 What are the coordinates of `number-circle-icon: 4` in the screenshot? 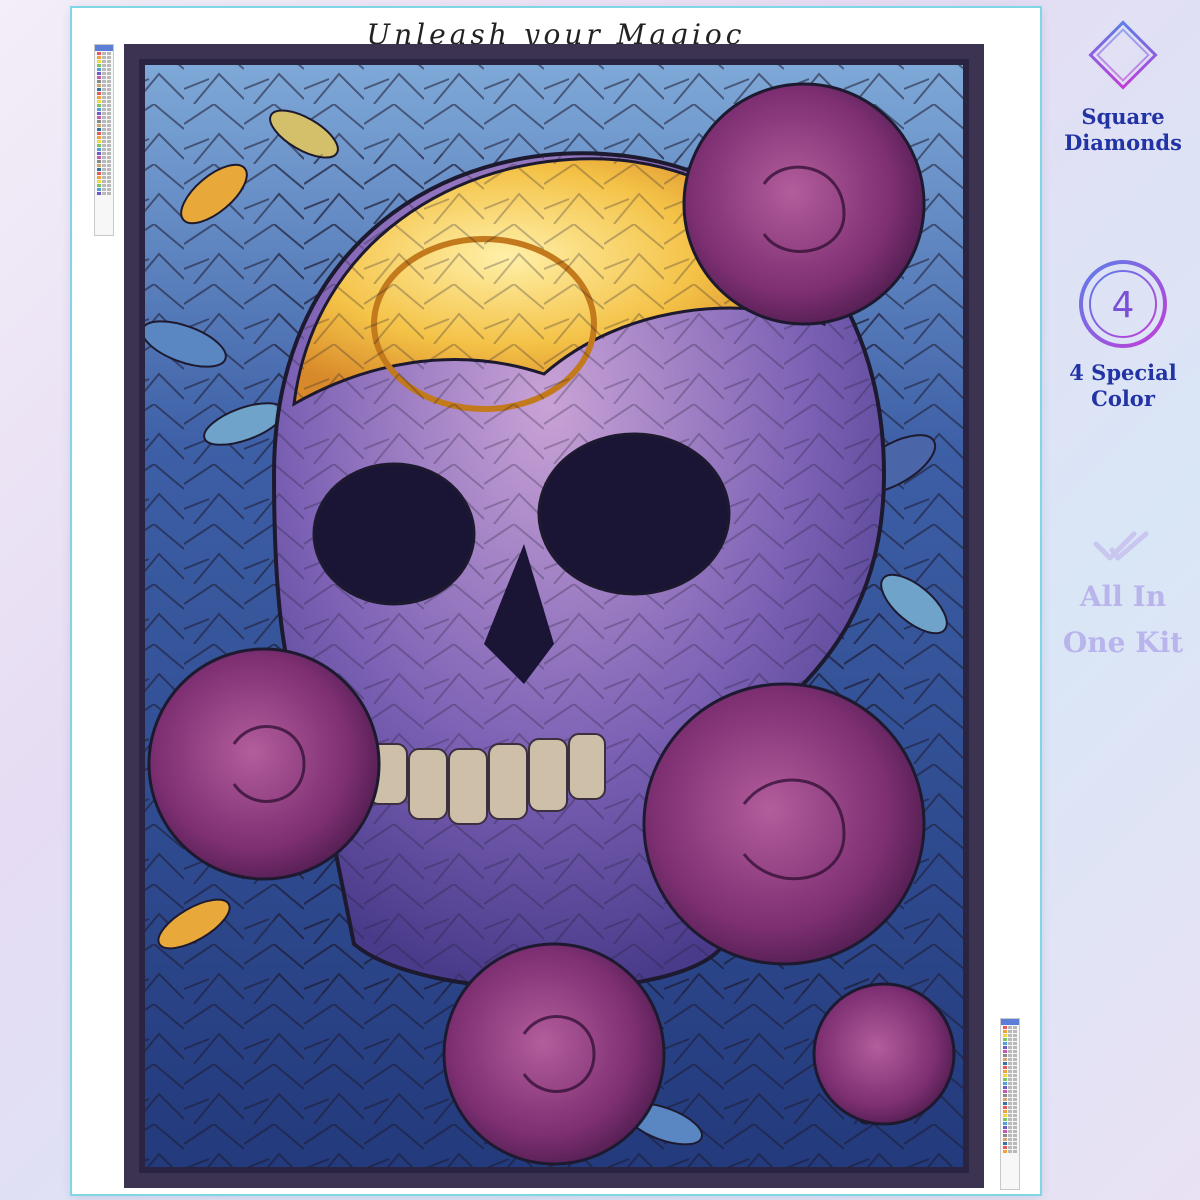 It's located at (1123, 304).